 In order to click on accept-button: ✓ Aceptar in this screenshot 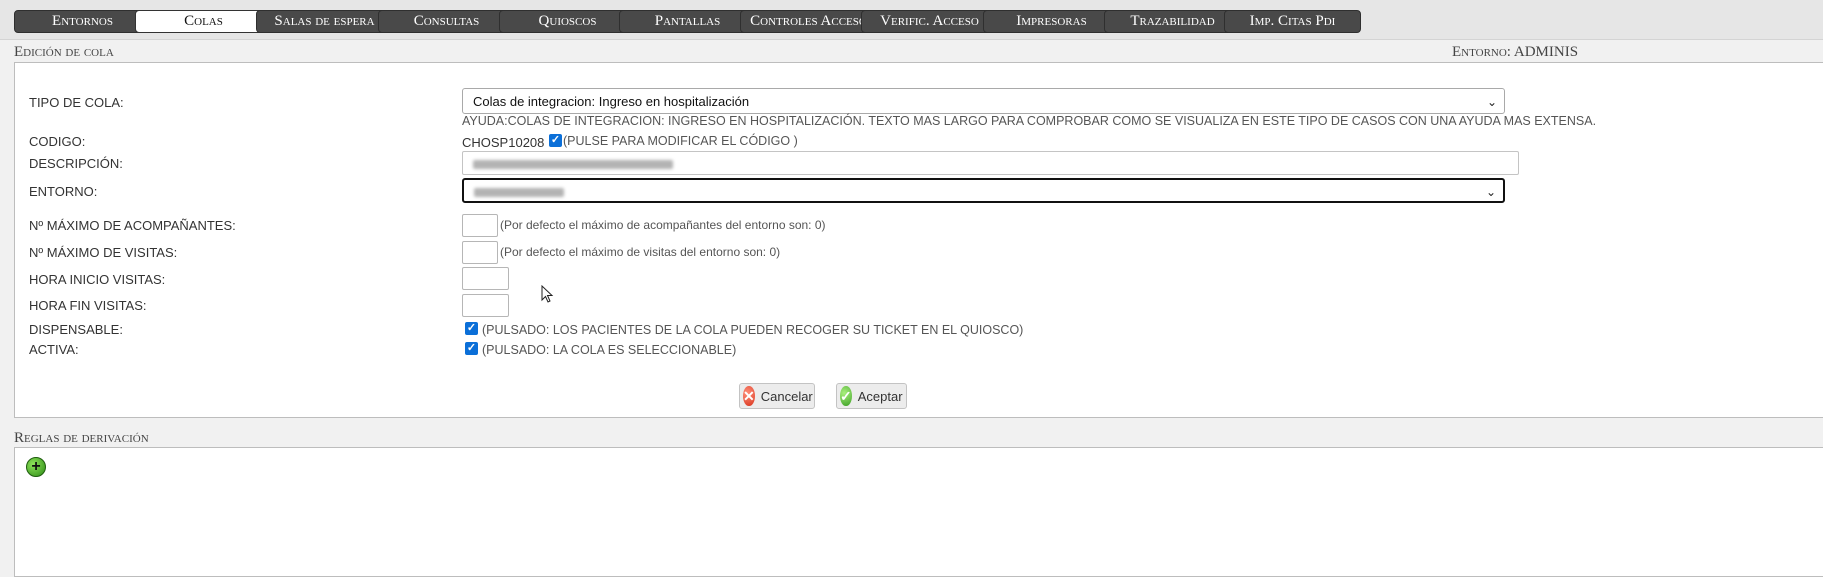, I will do `click(871, 396)`.